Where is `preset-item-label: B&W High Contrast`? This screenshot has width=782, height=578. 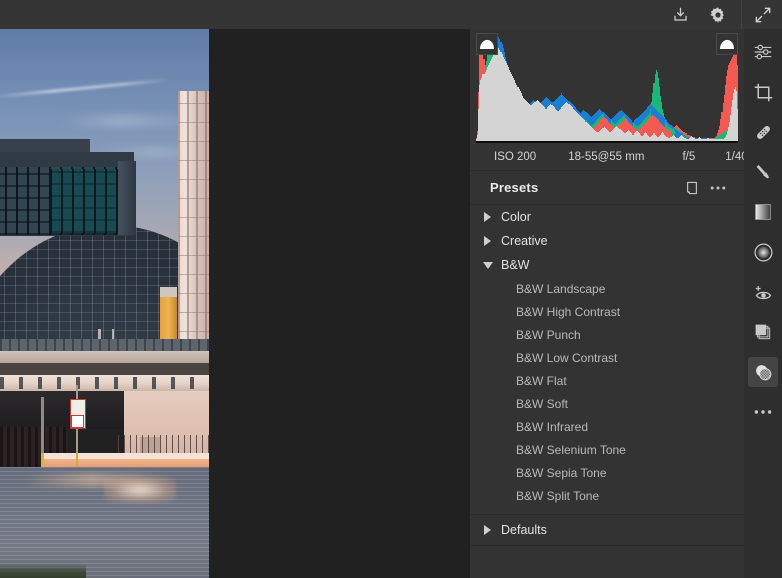
preset-item-label: B&W High Contrast is located at coordinates (568, 311).